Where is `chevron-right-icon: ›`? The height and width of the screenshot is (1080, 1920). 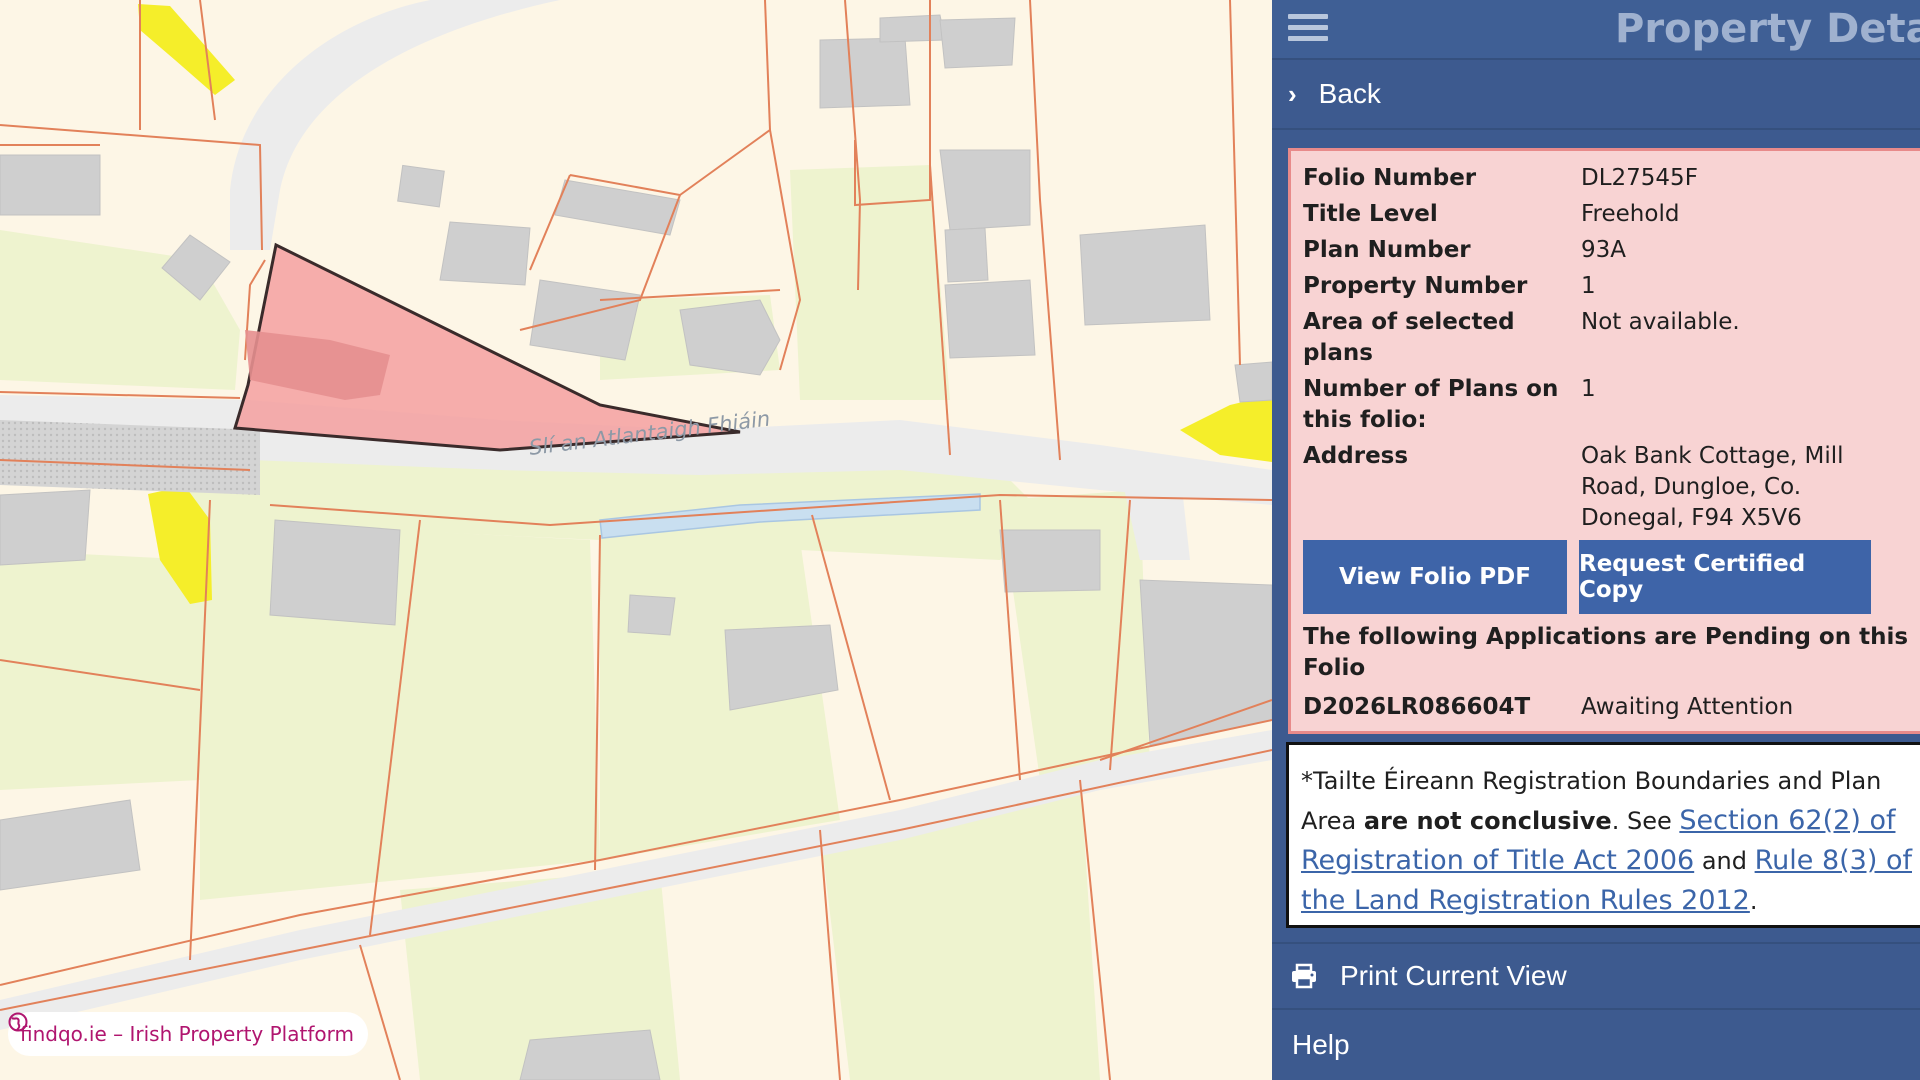 chevron-right-icon: › is located at coordinates (1292, 93).